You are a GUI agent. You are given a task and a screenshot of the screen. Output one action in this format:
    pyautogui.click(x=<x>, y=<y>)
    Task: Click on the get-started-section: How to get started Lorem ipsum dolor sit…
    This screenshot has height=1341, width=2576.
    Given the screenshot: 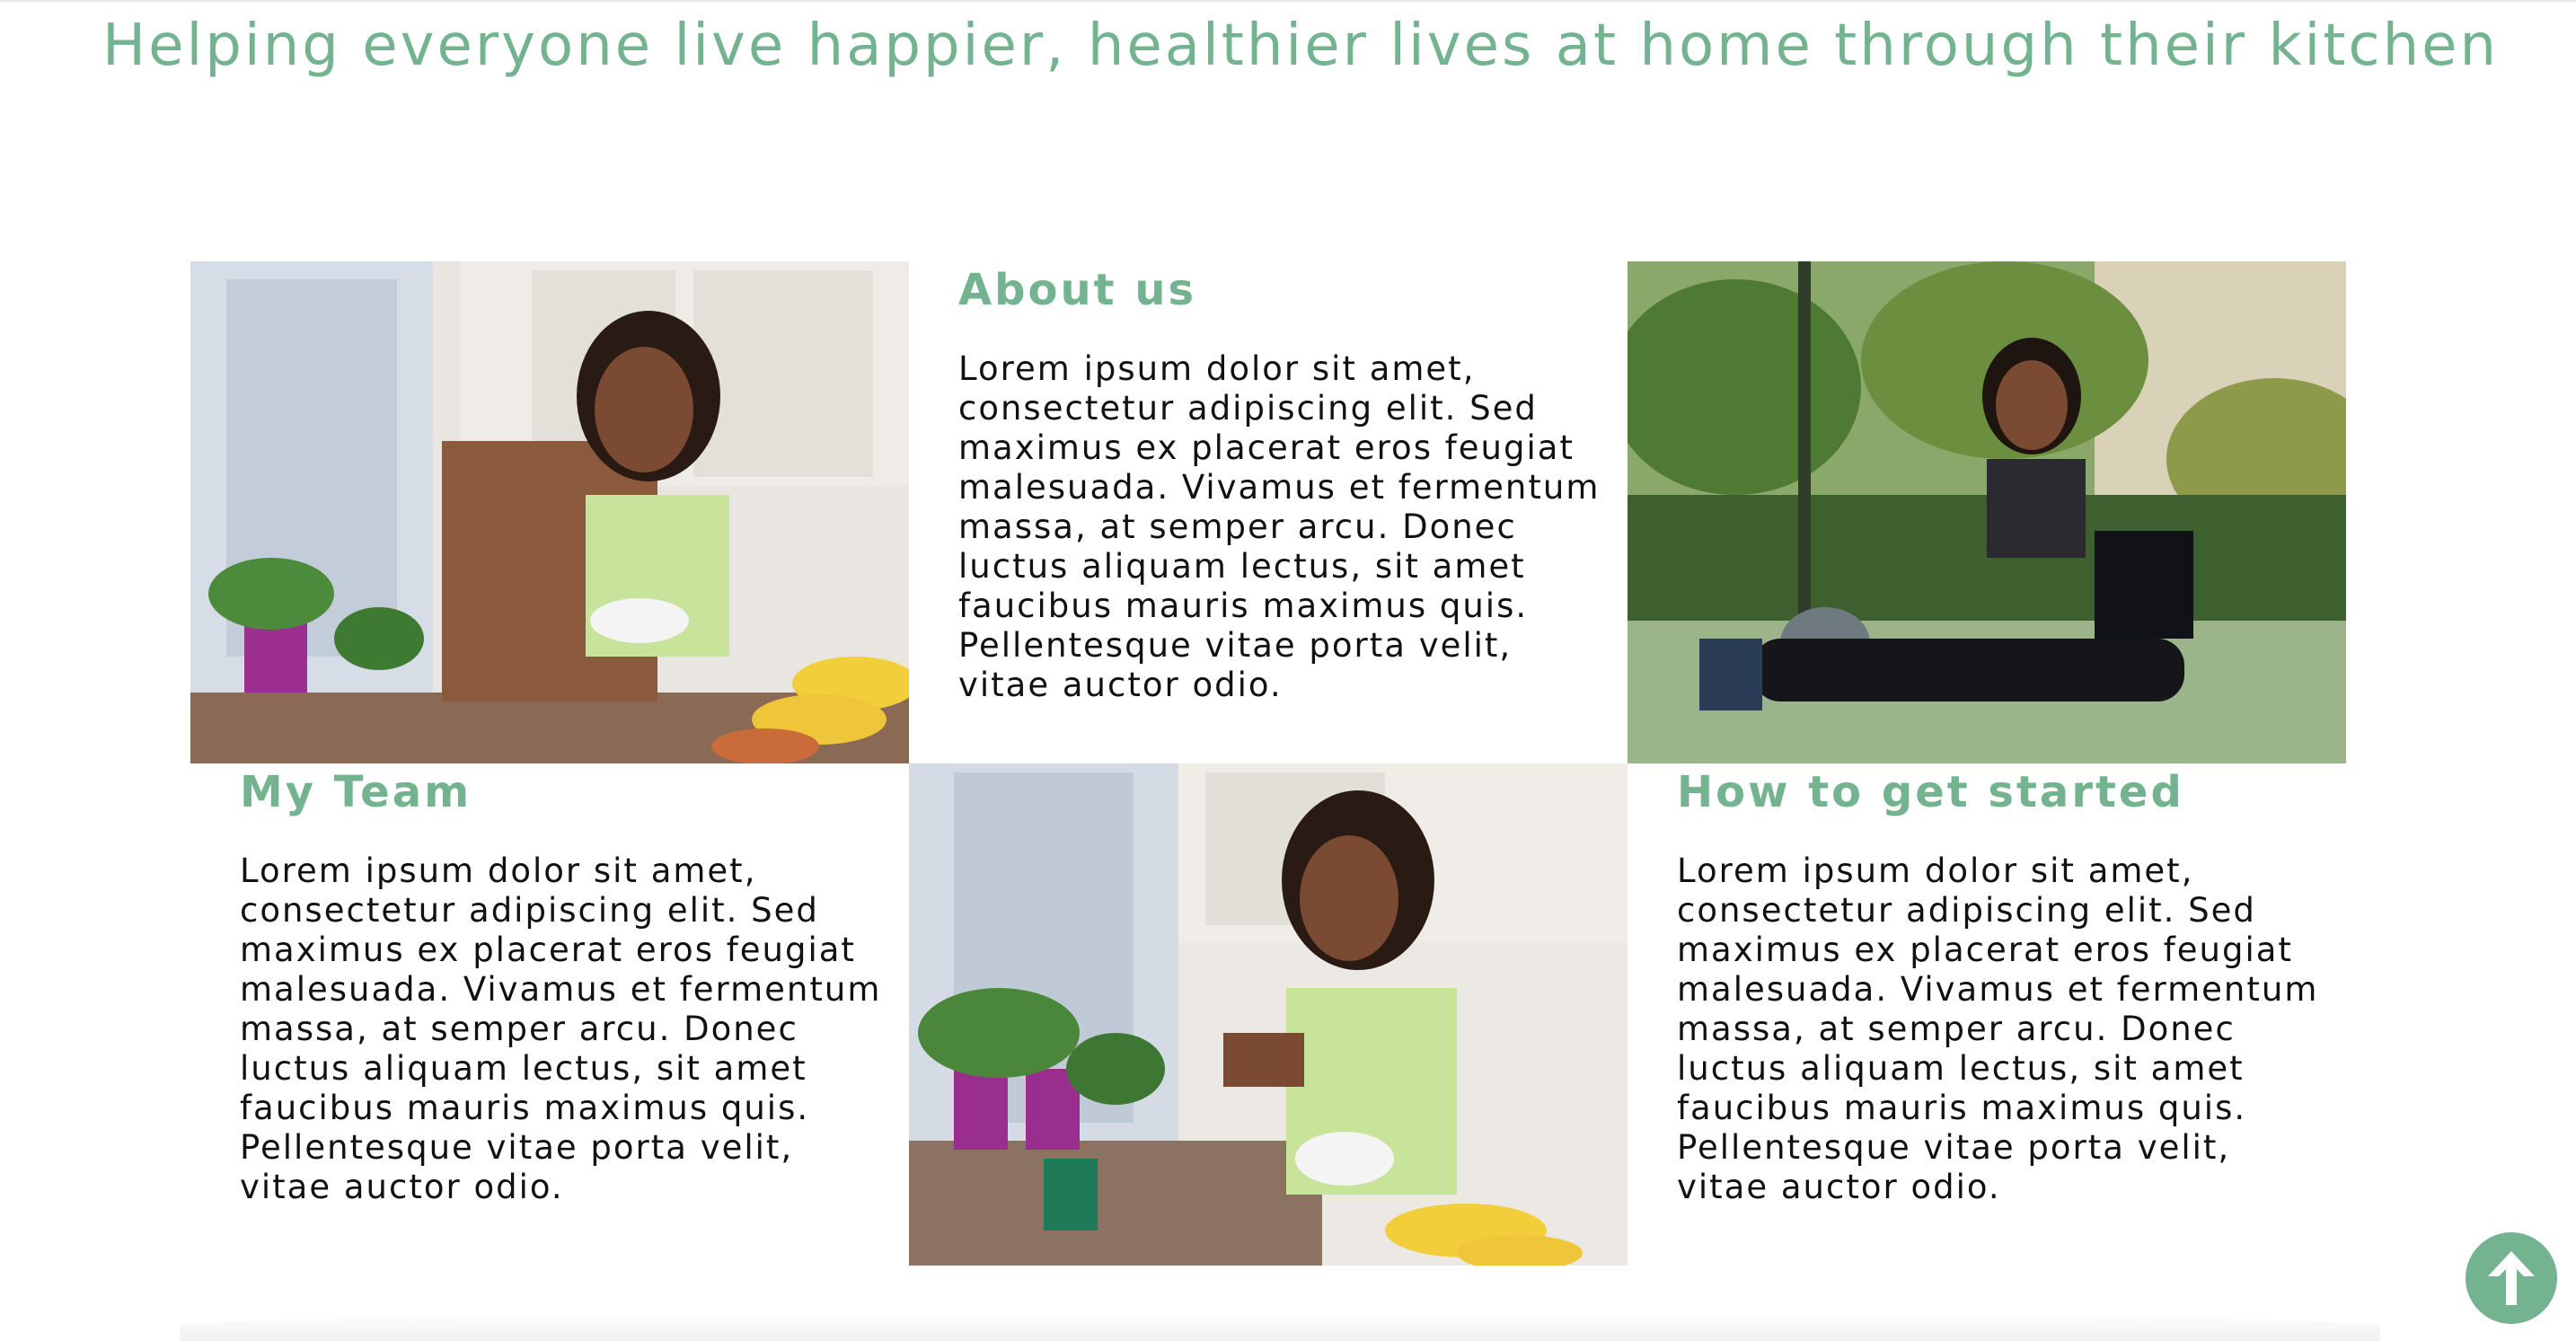 What is the action you would take?
    pyautogui.click(x=1987, y=1015)
    